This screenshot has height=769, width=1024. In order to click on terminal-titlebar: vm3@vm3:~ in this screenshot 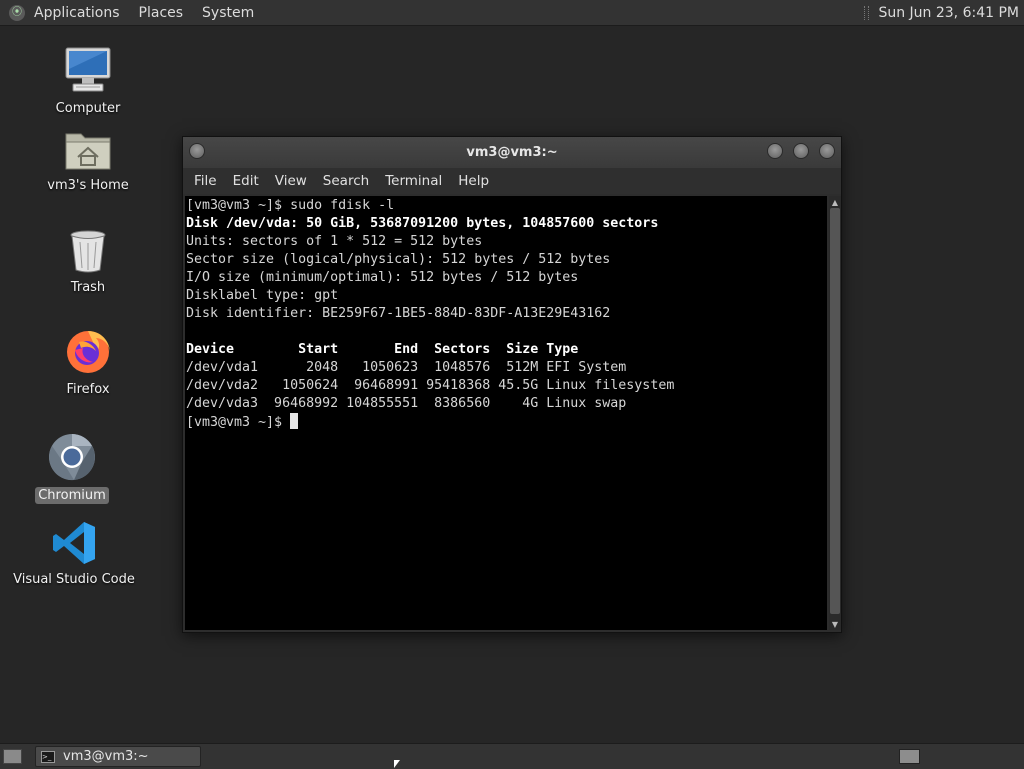, I will do `click(512, 152)`.